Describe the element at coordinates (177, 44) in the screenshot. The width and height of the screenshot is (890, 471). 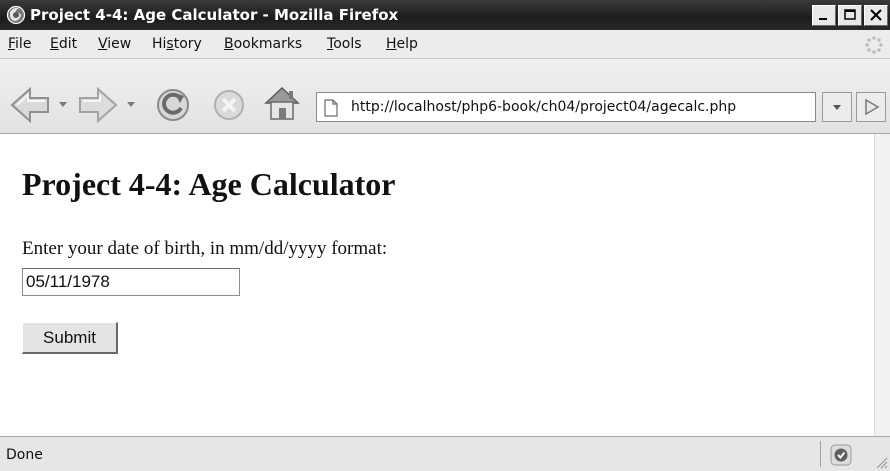
I see `menu-history: History` at that location.